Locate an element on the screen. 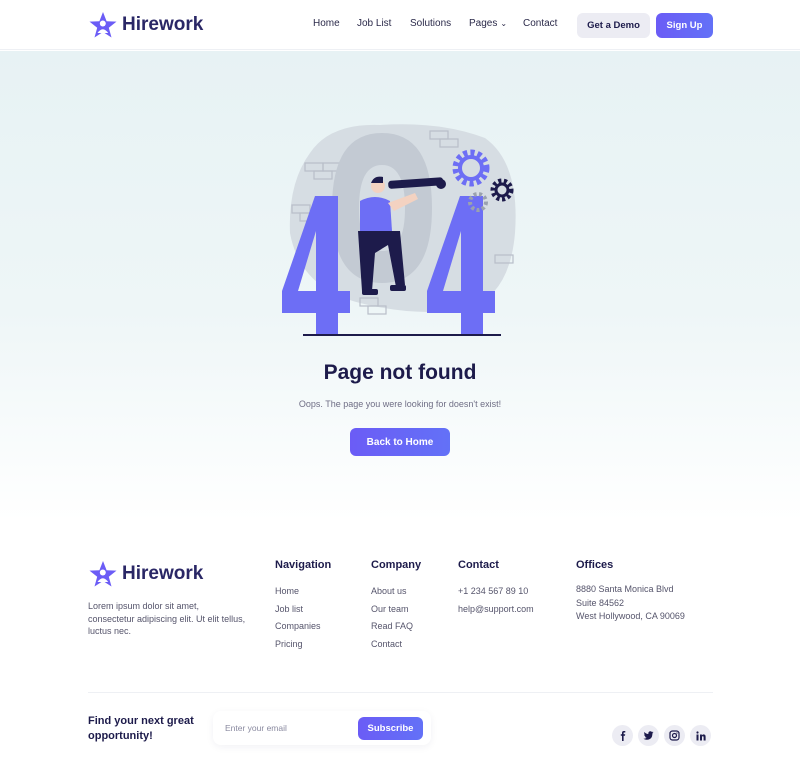  office-address-line: West Hollywood, CA 90069 is located at coordinates (630, 616).